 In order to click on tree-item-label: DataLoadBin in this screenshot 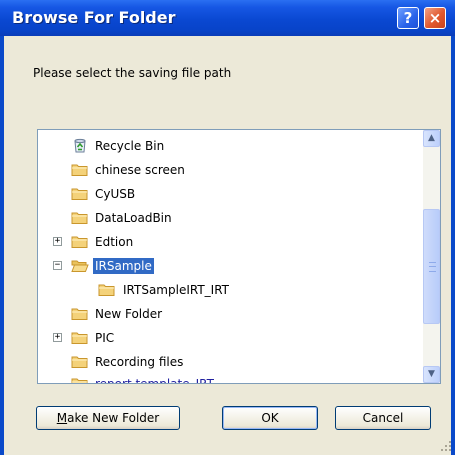, I will do `click(133, 218)`.